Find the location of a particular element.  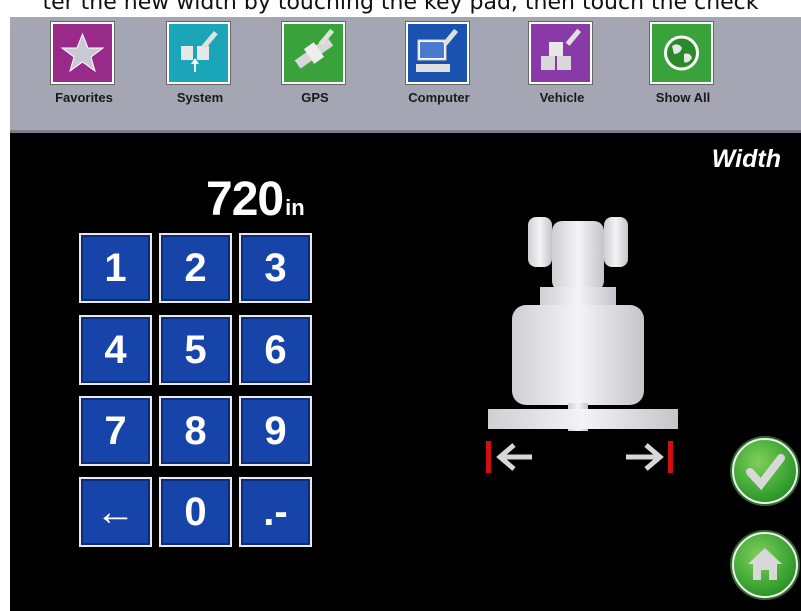

computer-icon is located at coordinates (437, 53).